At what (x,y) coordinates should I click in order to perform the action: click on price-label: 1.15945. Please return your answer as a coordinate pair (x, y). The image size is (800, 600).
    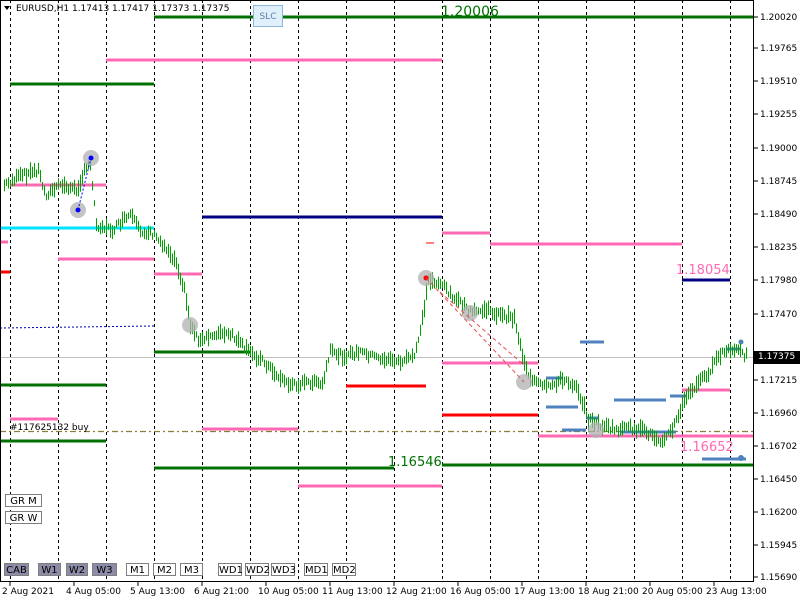
    Looking at the image, I should click on (778, 546).